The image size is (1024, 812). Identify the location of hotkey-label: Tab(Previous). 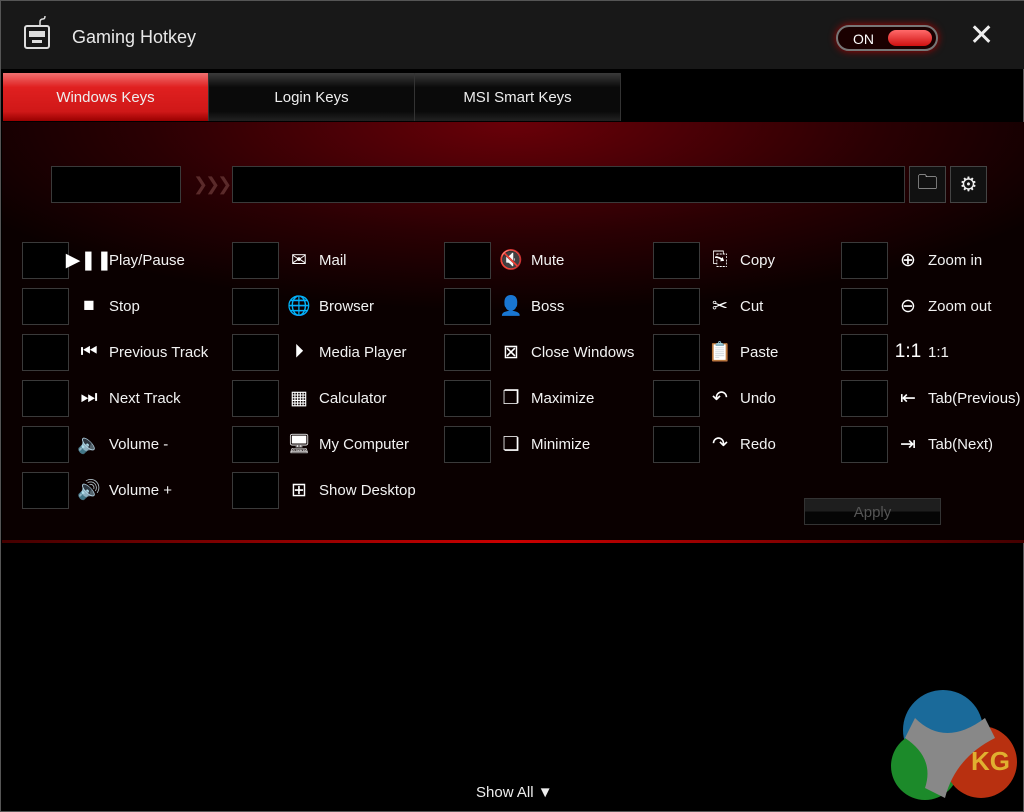
(974, 398).